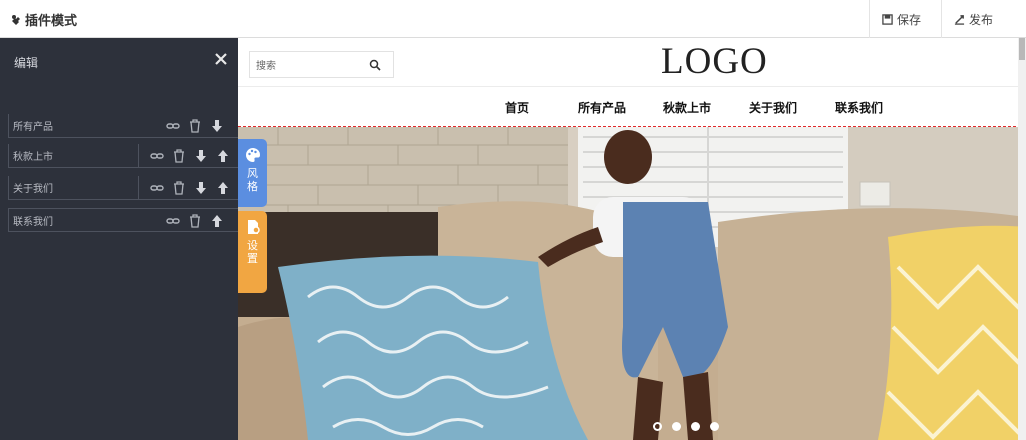  Describe the element at coordinates (887, 19) in the screenshot. I see `save-icon` at that location.